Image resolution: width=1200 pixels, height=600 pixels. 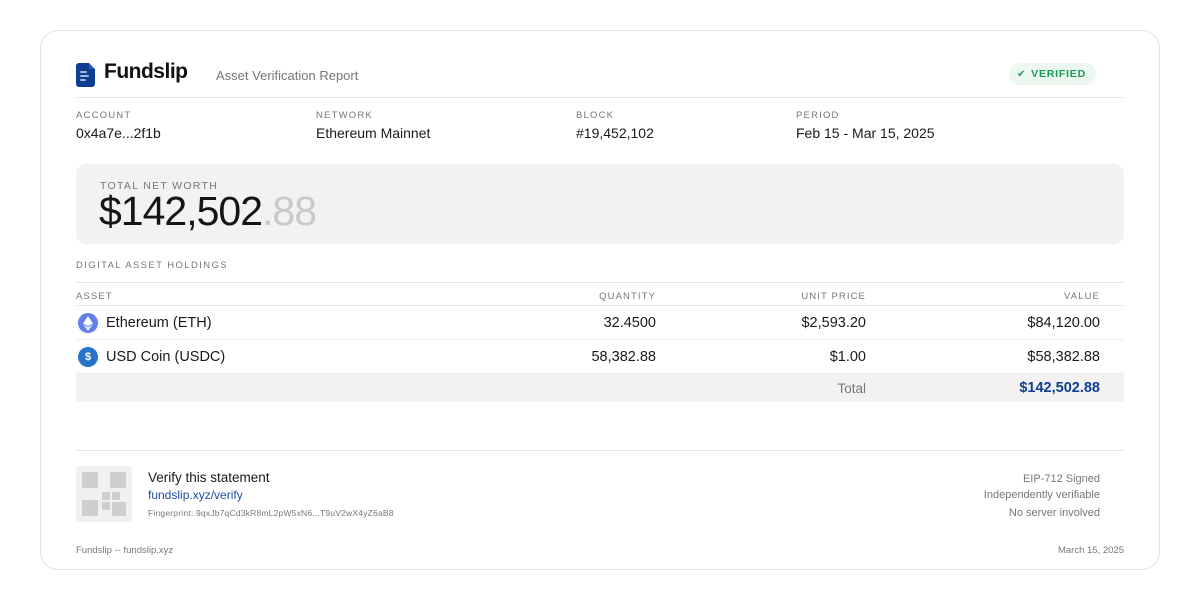 I want to click on holdings-section-title: DIGITAL ASSET HOLDINGS, so click(x=152, y=265).